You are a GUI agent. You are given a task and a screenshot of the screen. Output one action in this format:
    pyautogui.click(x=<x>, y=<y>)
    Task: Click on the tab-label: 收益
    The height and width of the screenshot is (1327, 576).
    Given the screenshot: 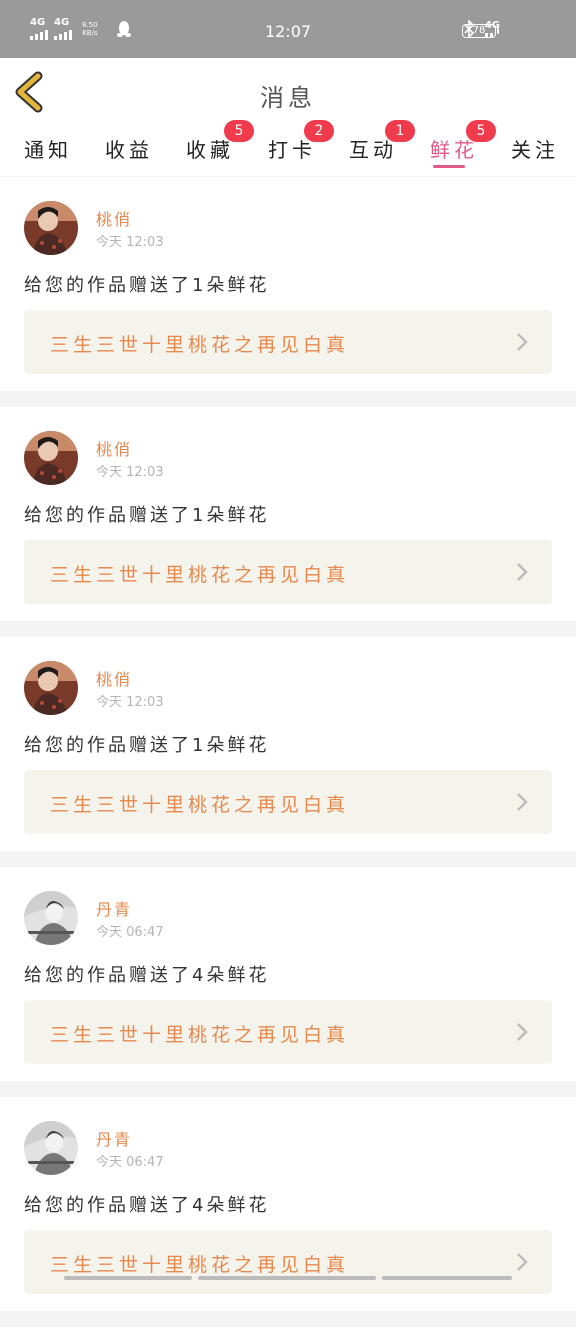 What is the action you would take?
    pyautogui.click(x=129, y=150)
    